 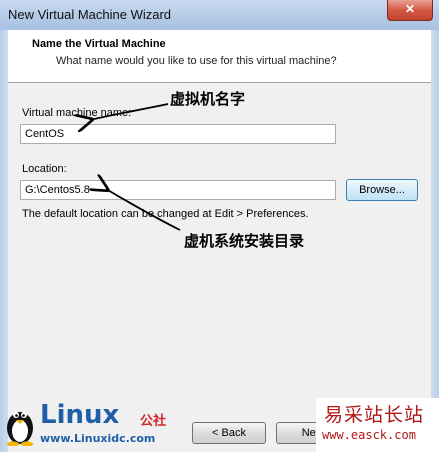 I want to click on linux-logo-cn: 公社, so click(x=153, y=420).